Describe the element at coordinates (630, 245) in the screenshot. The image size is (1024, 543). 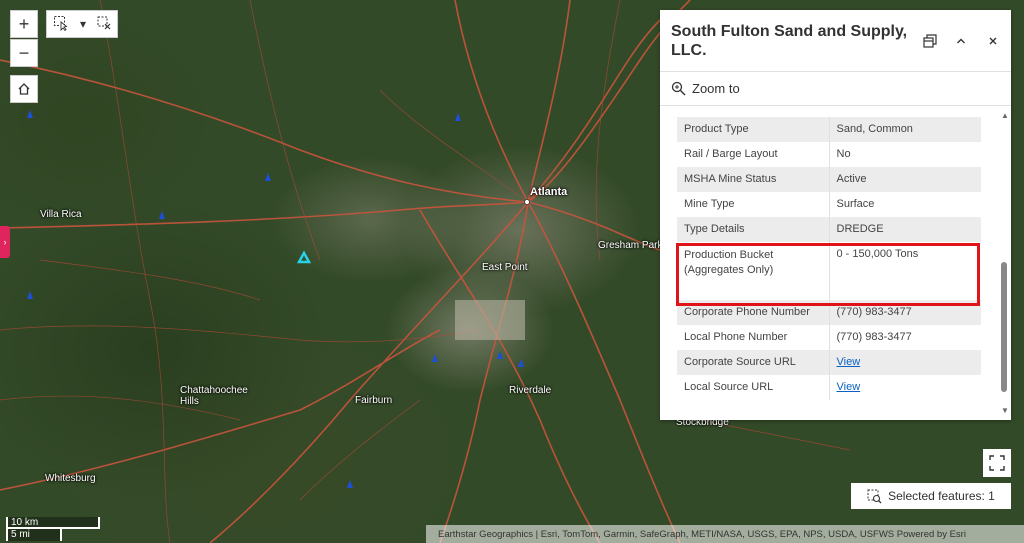
I see `map-label-gresham-park: Gresham Park` at that location.